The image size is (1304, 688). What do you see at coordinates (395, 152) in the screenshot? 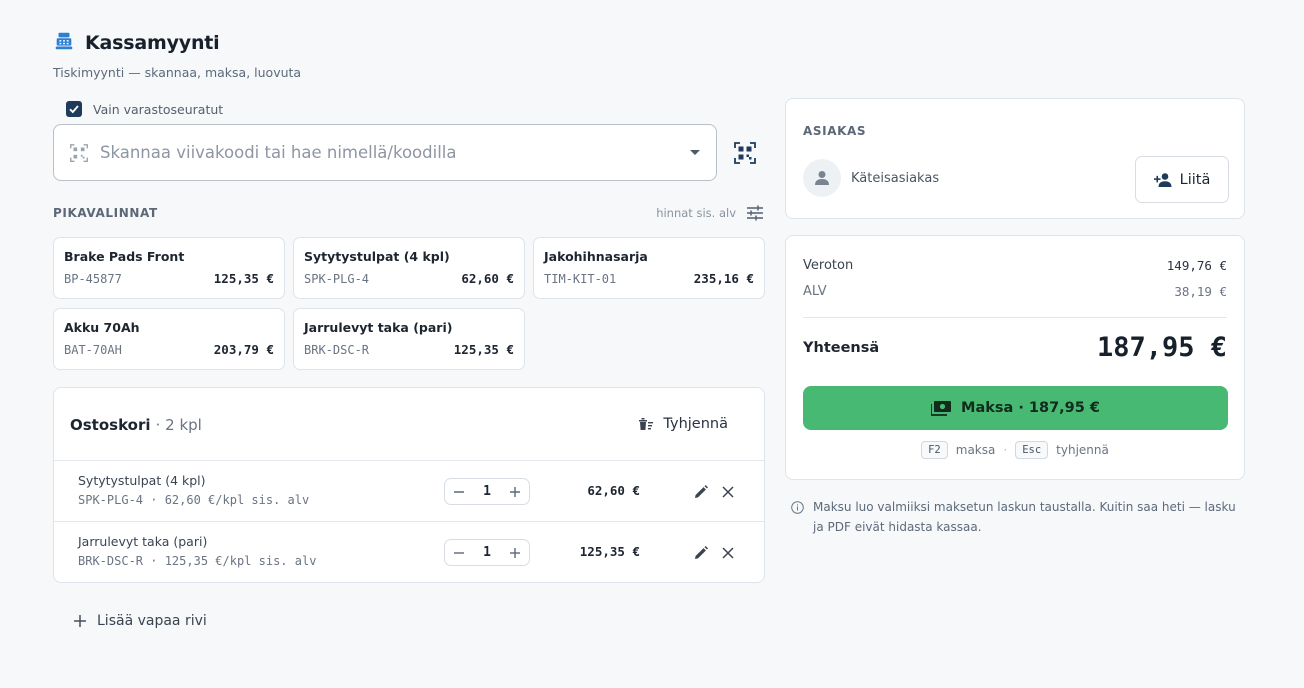
I see `search-input` at bounding box center [395, 152].